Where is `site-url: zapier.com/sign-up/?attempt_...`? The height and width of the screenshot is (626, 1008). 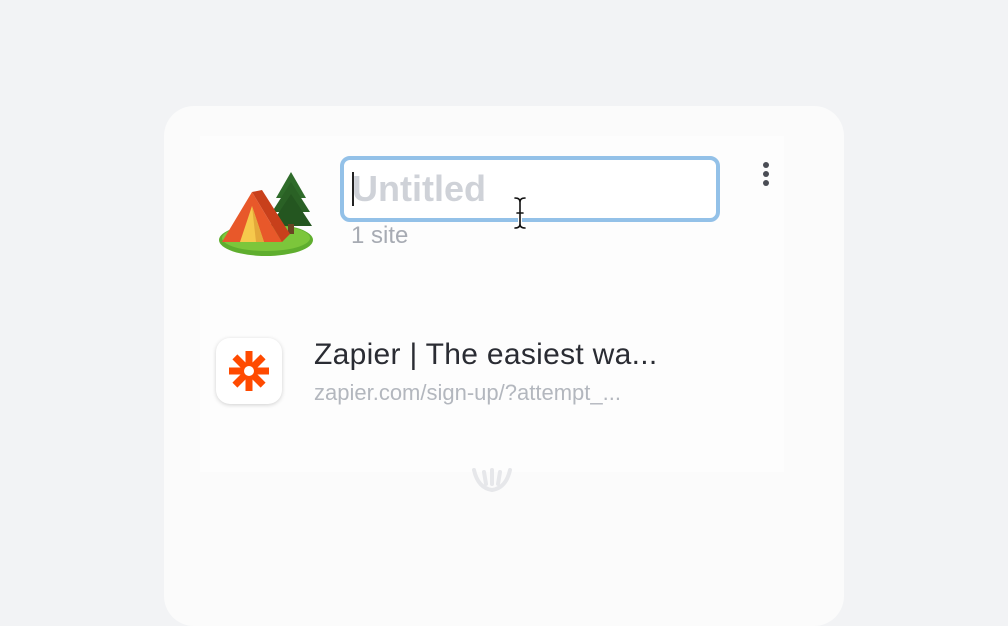 site-url: zapier.com/sign-up/?attempt_... is located at coordinates (467, 392).